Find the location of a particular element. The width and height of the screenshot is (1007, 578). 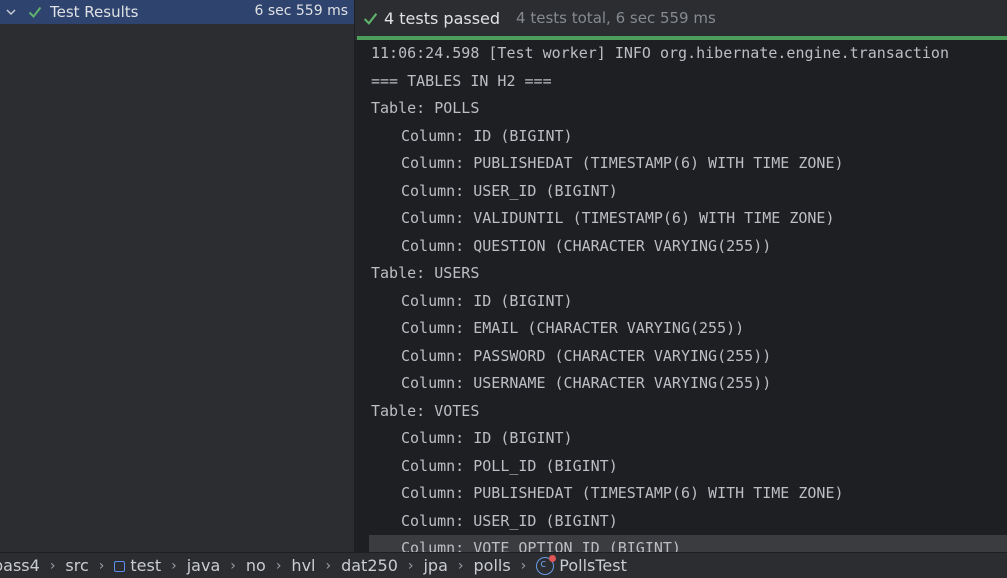

breadcrumb-label: jpa is located at coordinates (435, 565).